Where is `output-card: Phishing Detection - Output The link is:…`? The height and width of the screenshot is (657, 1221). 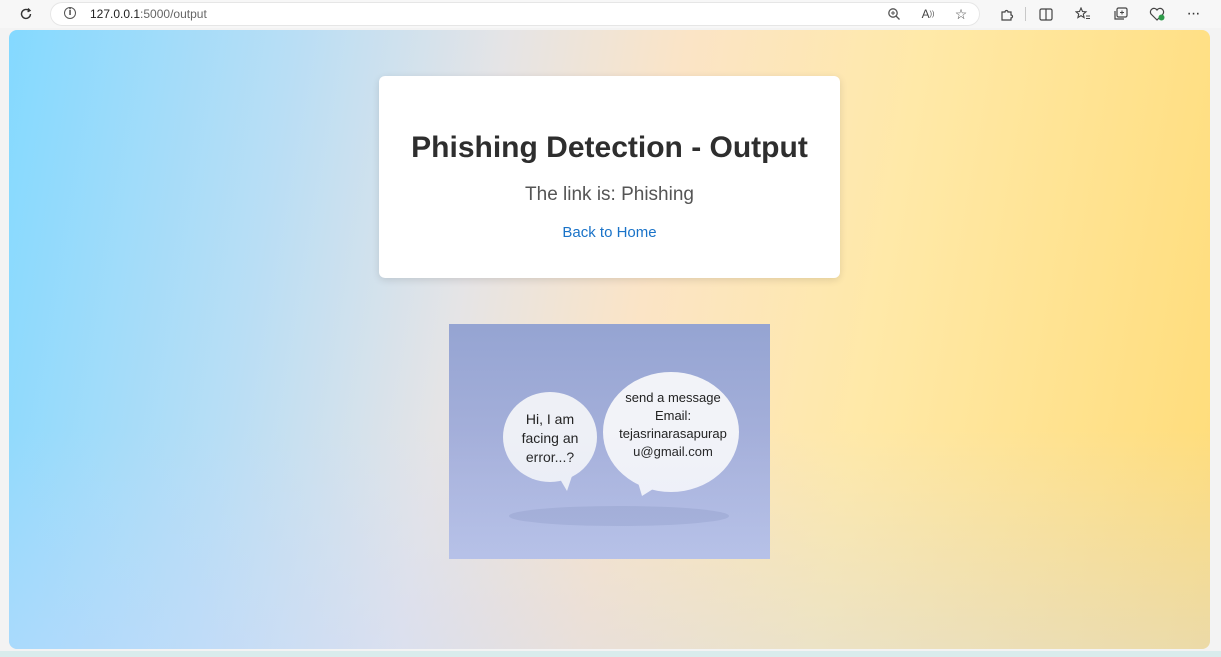 output-card: Phishing Detection - Output The link is:… is located at coordinates (609, 177).